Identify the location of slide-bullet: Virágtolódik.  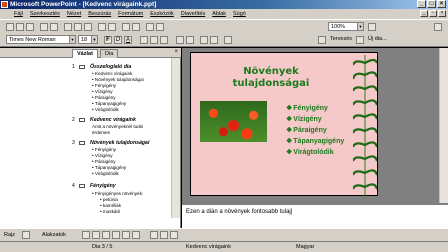
(315, 152).